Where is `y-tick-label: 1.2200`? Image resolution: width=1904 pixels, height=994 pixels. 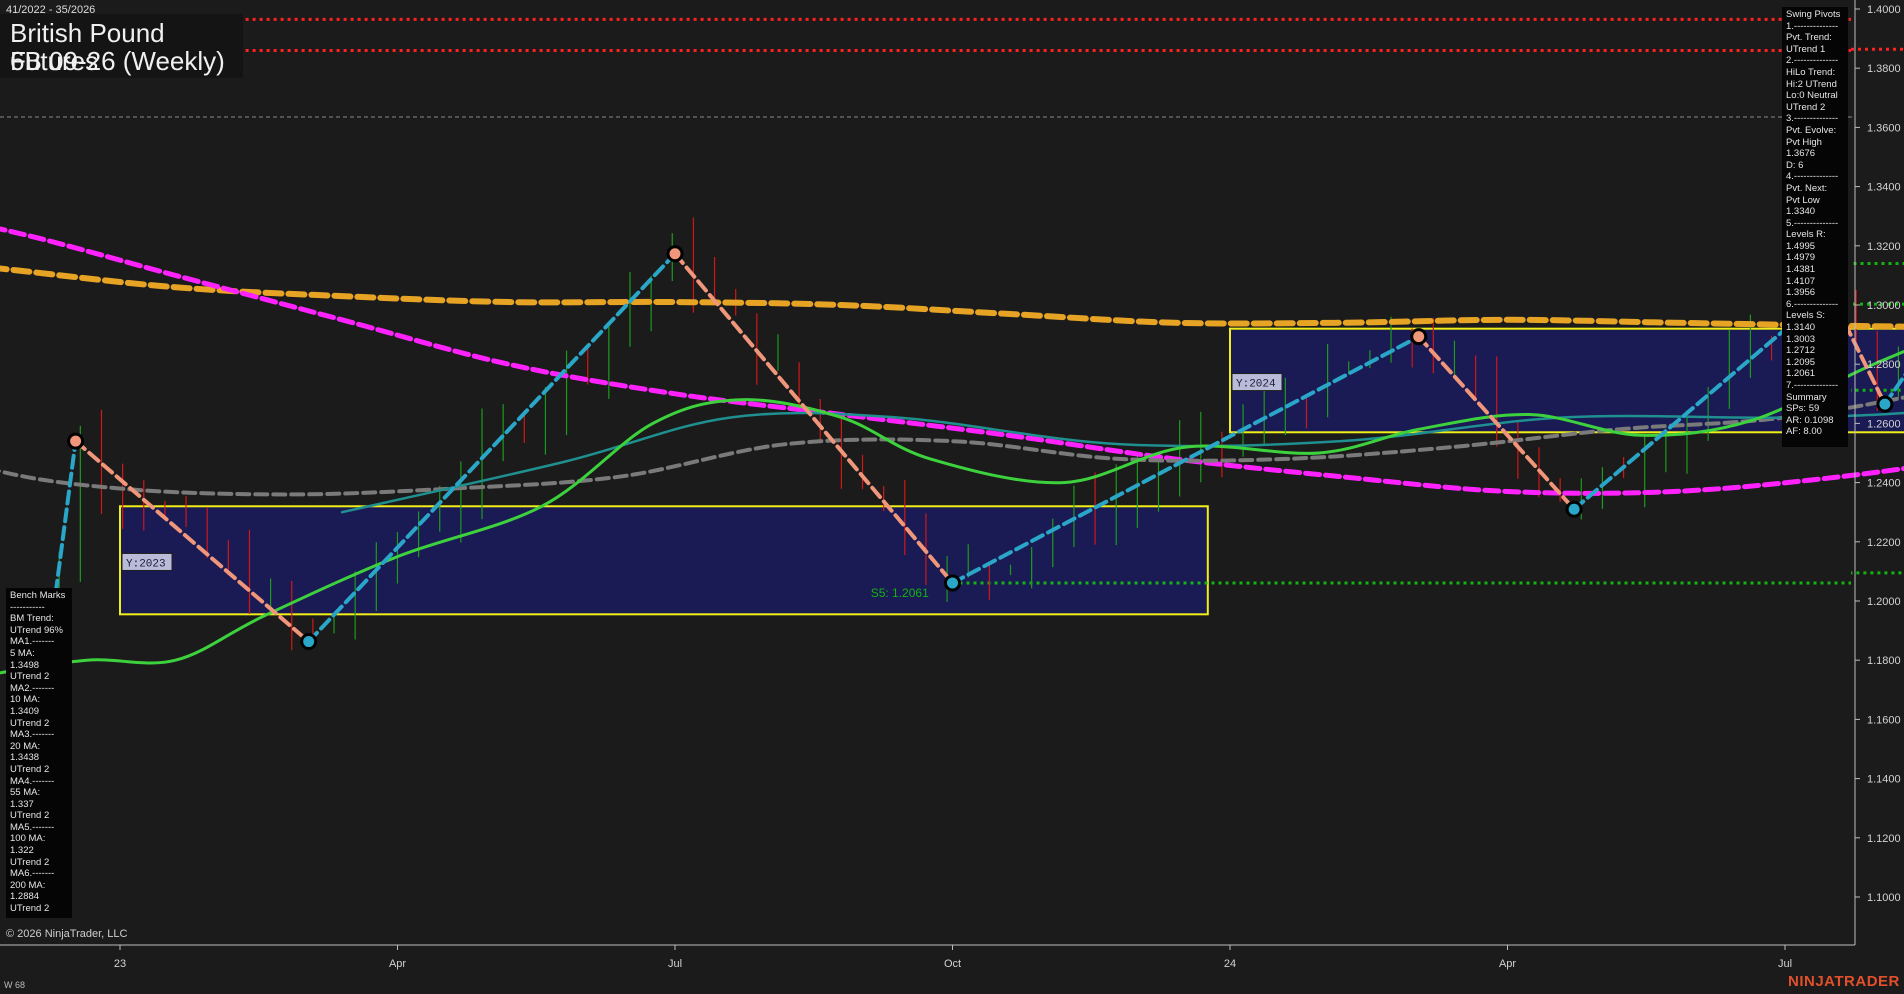
y-tick-label: 1.2200 is located at coordinates (1884, 543).